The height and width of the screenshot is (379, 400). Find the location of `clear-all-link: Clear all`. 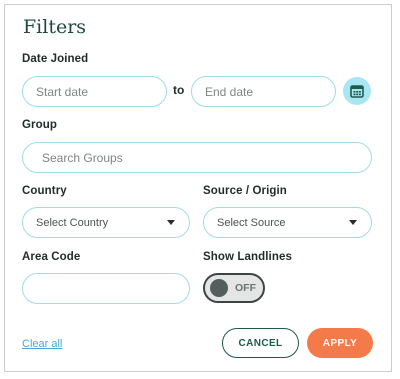

clear-all-link: Clear all is located at coordinates (42, 344).